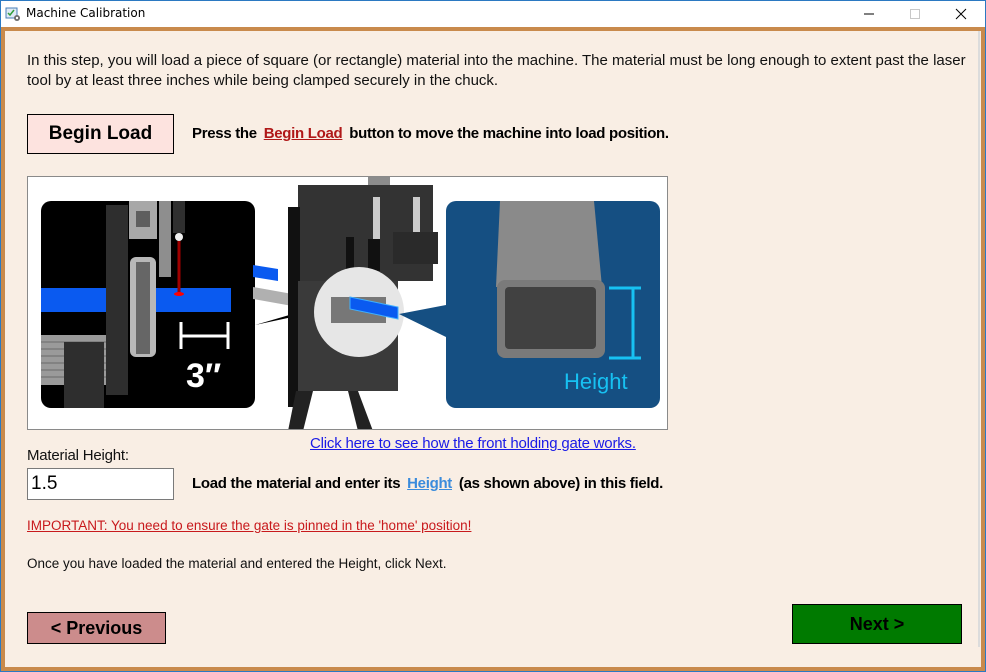 The height and width of the screenshot is (672, 986). Describe the element at coordinates (553, 304) in the screenshot. I see `height-detail-panel: Height` at that location.